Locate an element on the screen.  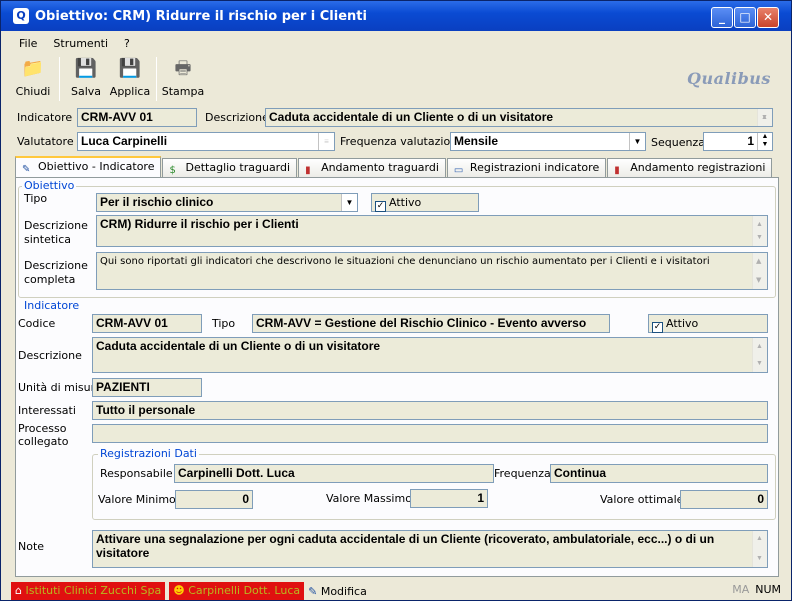
objective-active-checkbox: ✓ Attivo is located at coordinates (425, 202).